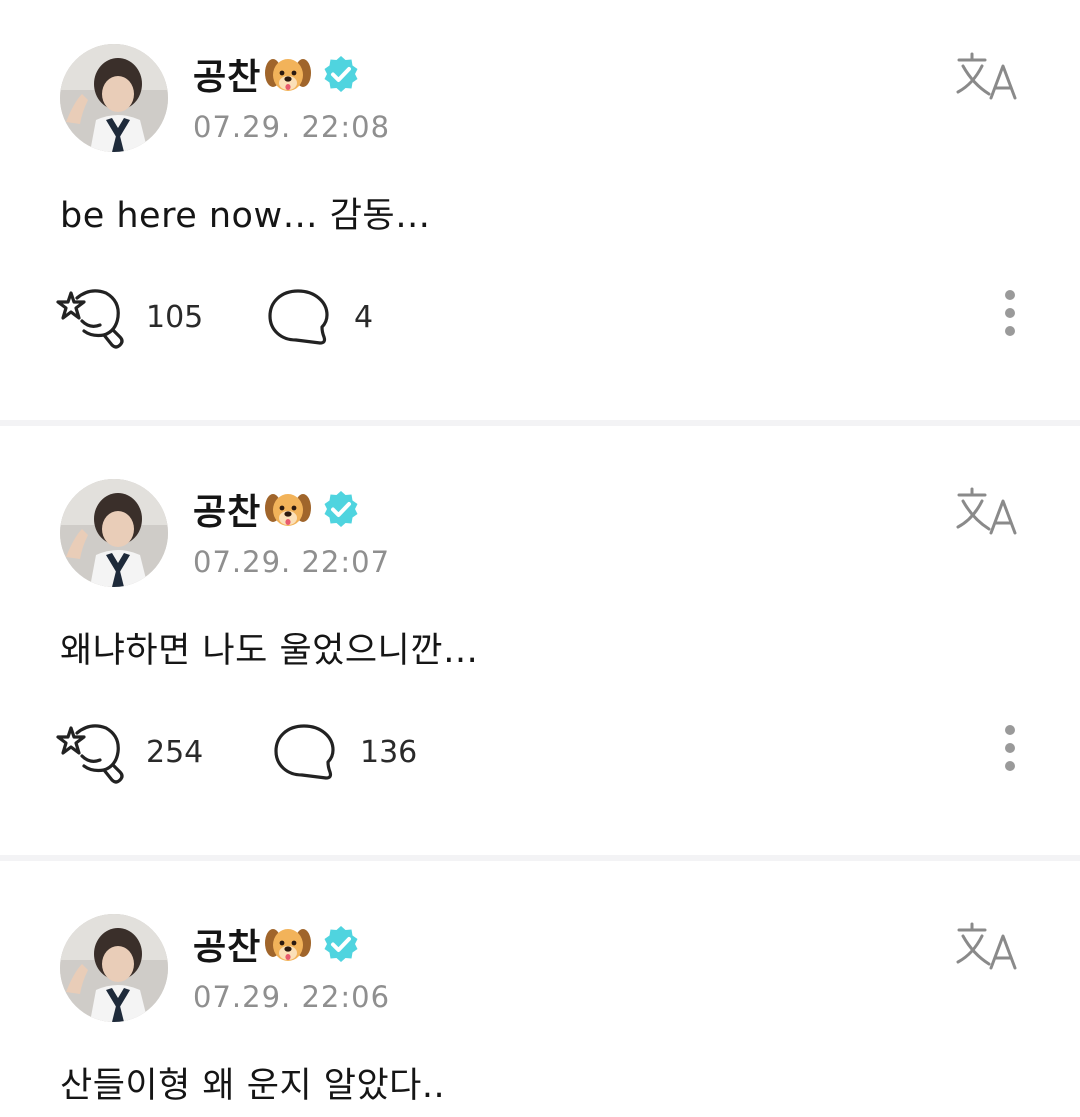 The width and height of the screenshot is (1080, 1117). What do you see at coordinates (364, 317) in the screenshot?
I see `comment-count: 4` at bounding box center [364, 317].